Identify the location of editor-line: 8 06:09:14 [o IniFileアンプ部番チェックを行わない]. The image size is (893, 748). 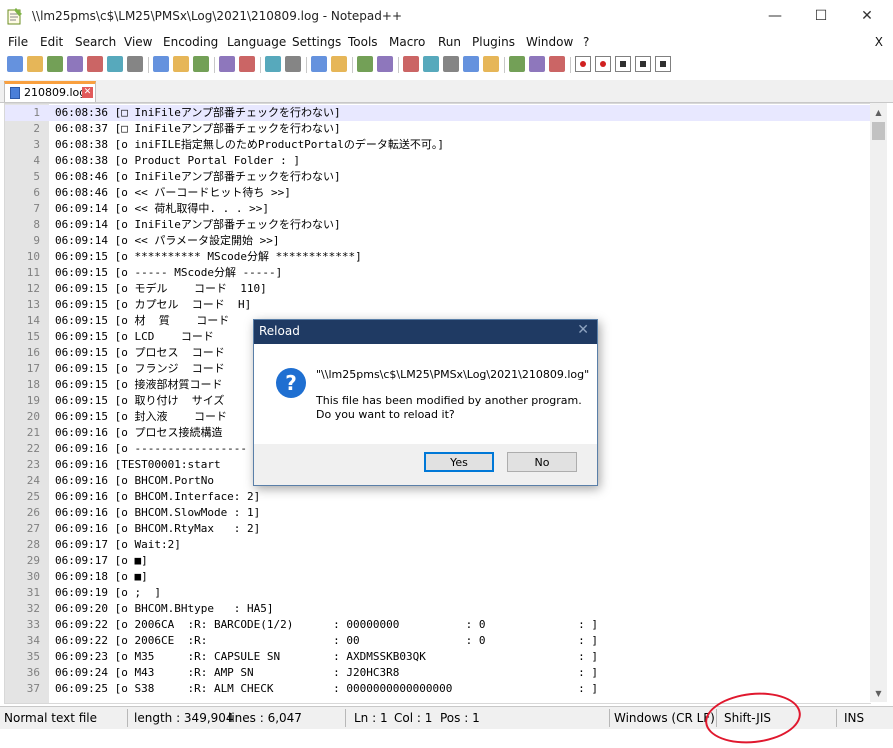
(438, 225).